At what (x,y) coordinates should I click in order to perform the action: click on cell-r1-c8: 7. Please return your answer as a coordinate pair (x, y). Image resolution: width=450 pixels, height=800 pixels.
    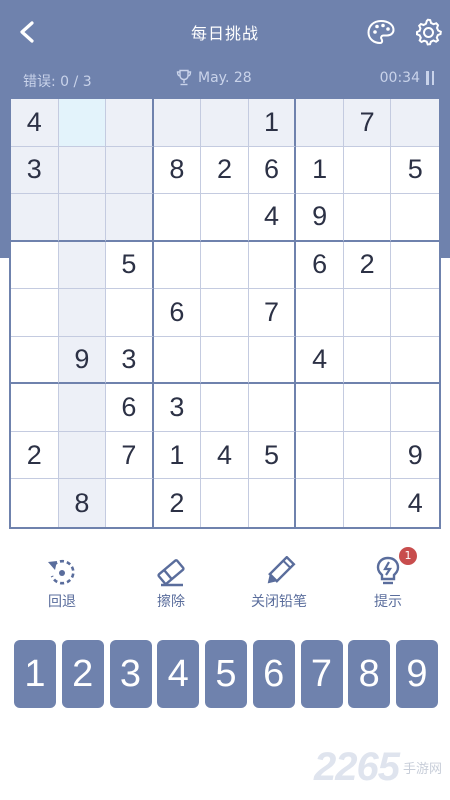
    Looking at the image, I should click on (367, 123).